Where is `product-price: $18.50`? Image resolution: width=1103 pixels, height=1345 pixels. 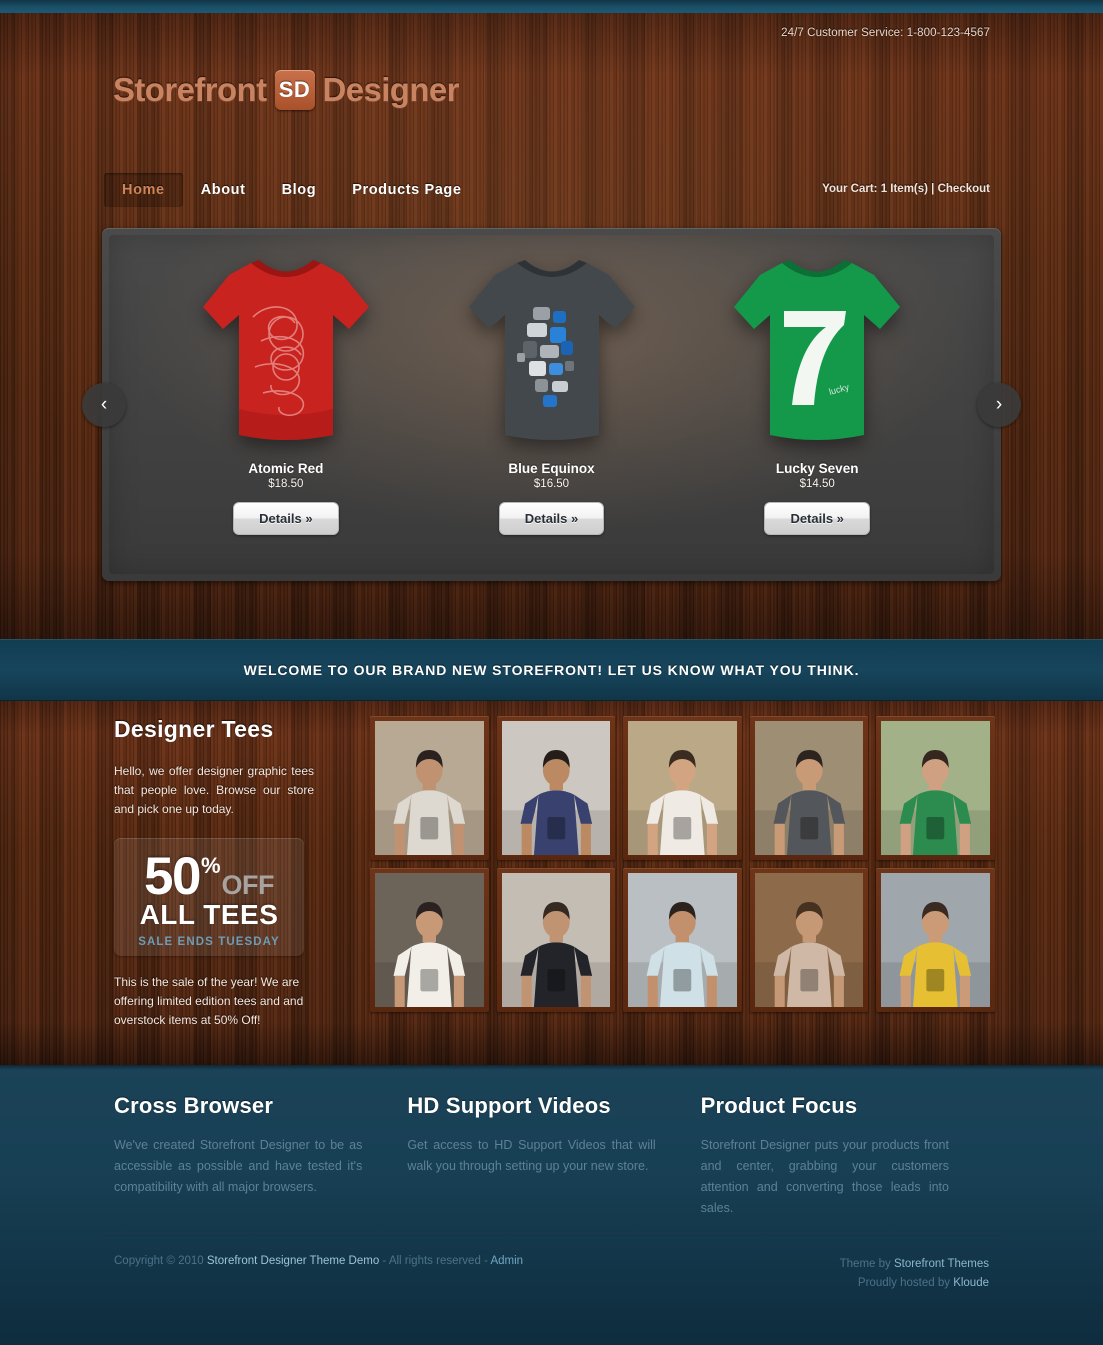
product-price: $18.50 is located at coordinates (286, 484).